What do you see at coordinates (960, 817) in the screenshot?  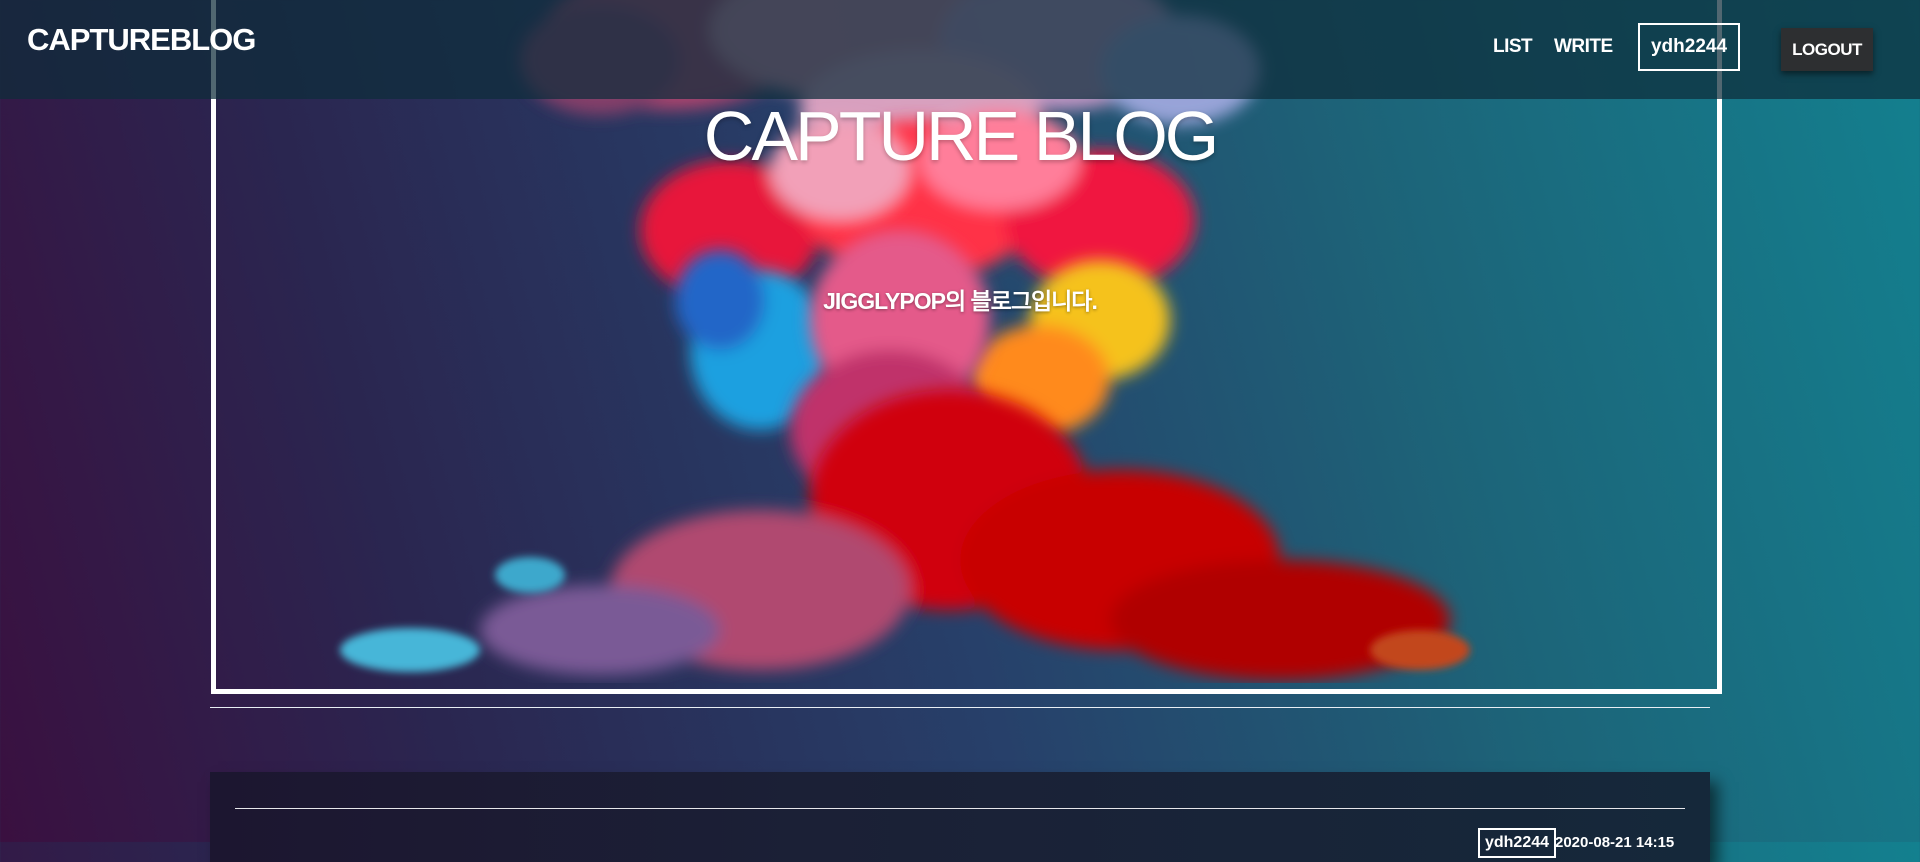 I see `post-card: ydh2244 2020-08-21 14:15` at bounding box center [960, 817].